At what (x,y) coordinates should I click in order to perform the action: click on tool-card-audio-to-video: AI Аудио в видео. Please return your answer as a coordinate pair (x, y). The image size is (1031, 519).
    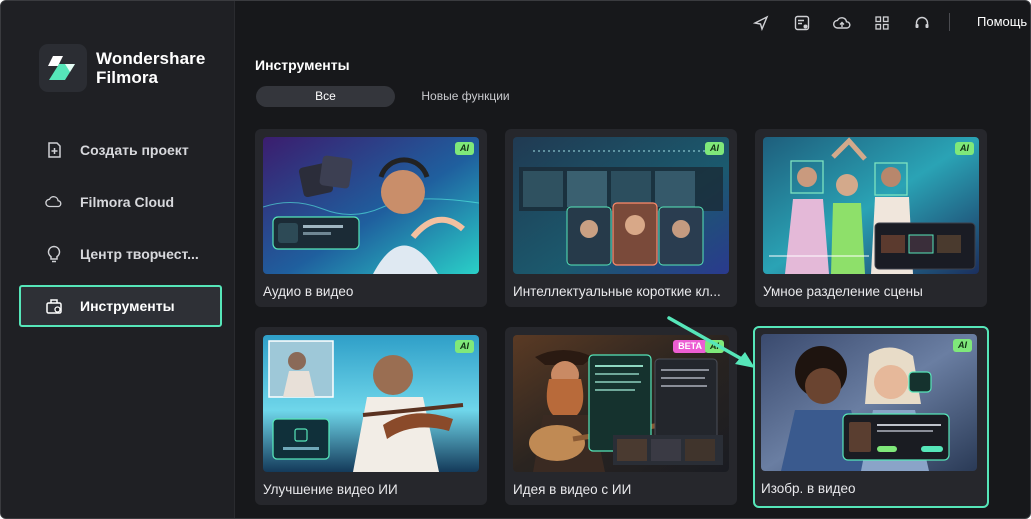
    Looking at the image, I should click on (371, 218).